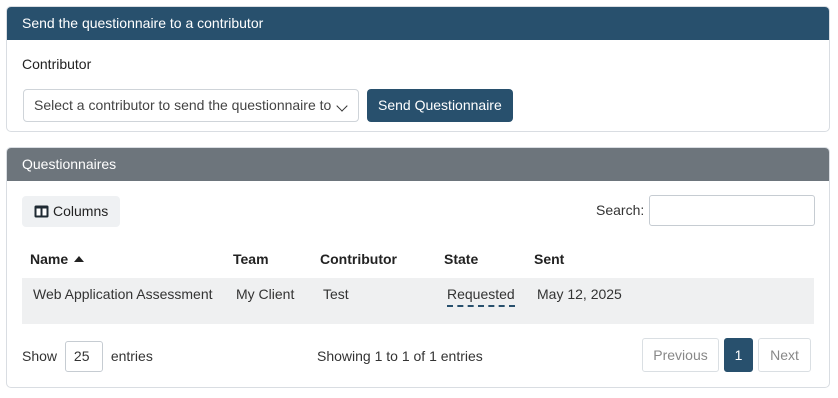 Image resolution: width=838 pixels, height=398 pixels. Describe the element at coordinates (79, 259) in the screenshot. I see `sort-up-icon` at that location.